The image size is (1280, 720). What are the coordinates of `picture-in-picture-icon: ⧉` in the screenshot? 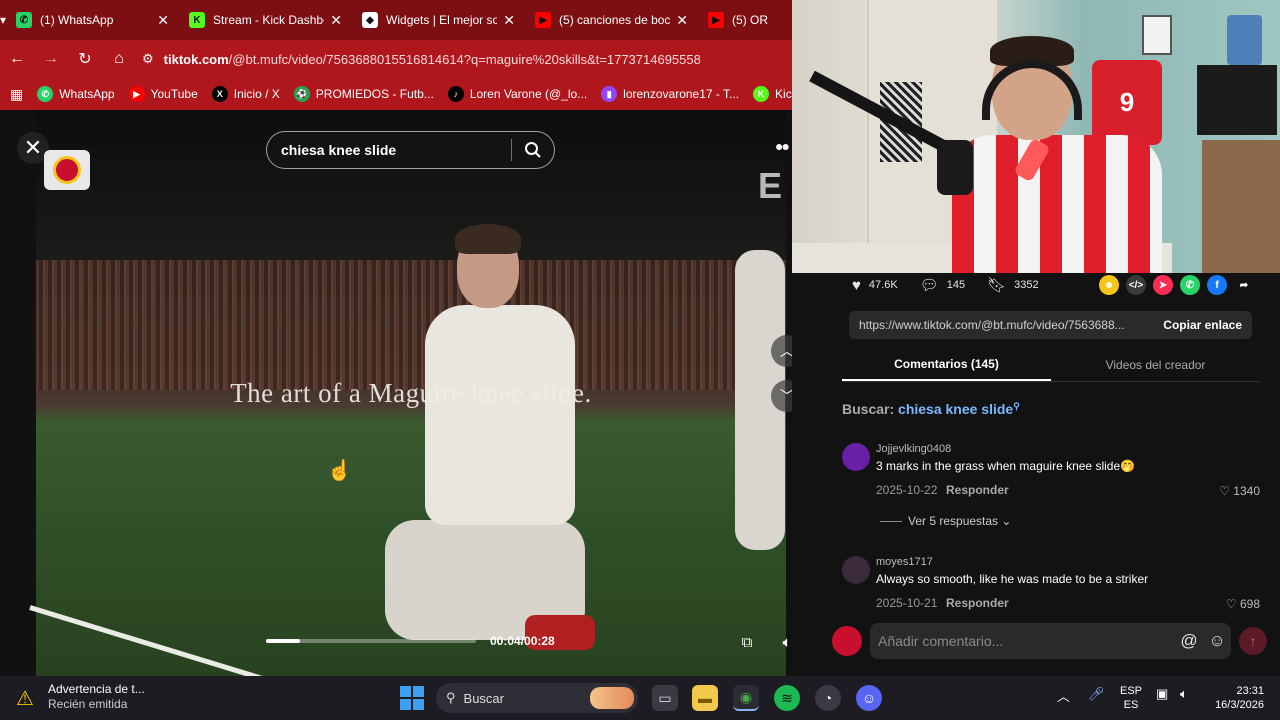 It's located at (747, 642).